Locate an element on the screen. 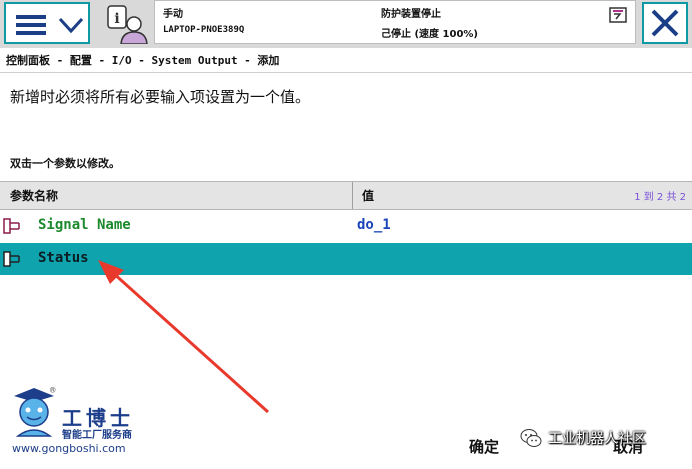 The width and height of the screenshot is (692, 469). annotation-arrow is located at coordinates (184, 337).